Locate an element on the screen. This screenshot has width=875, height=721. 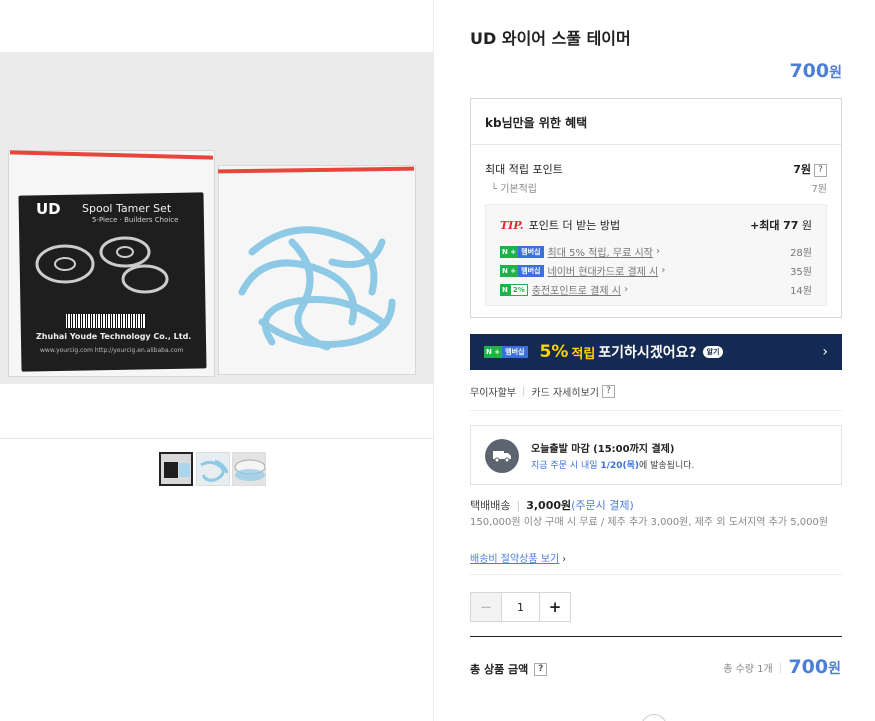
shipping-fee-amount: 3,000원 is located at coordinates (549, 505).